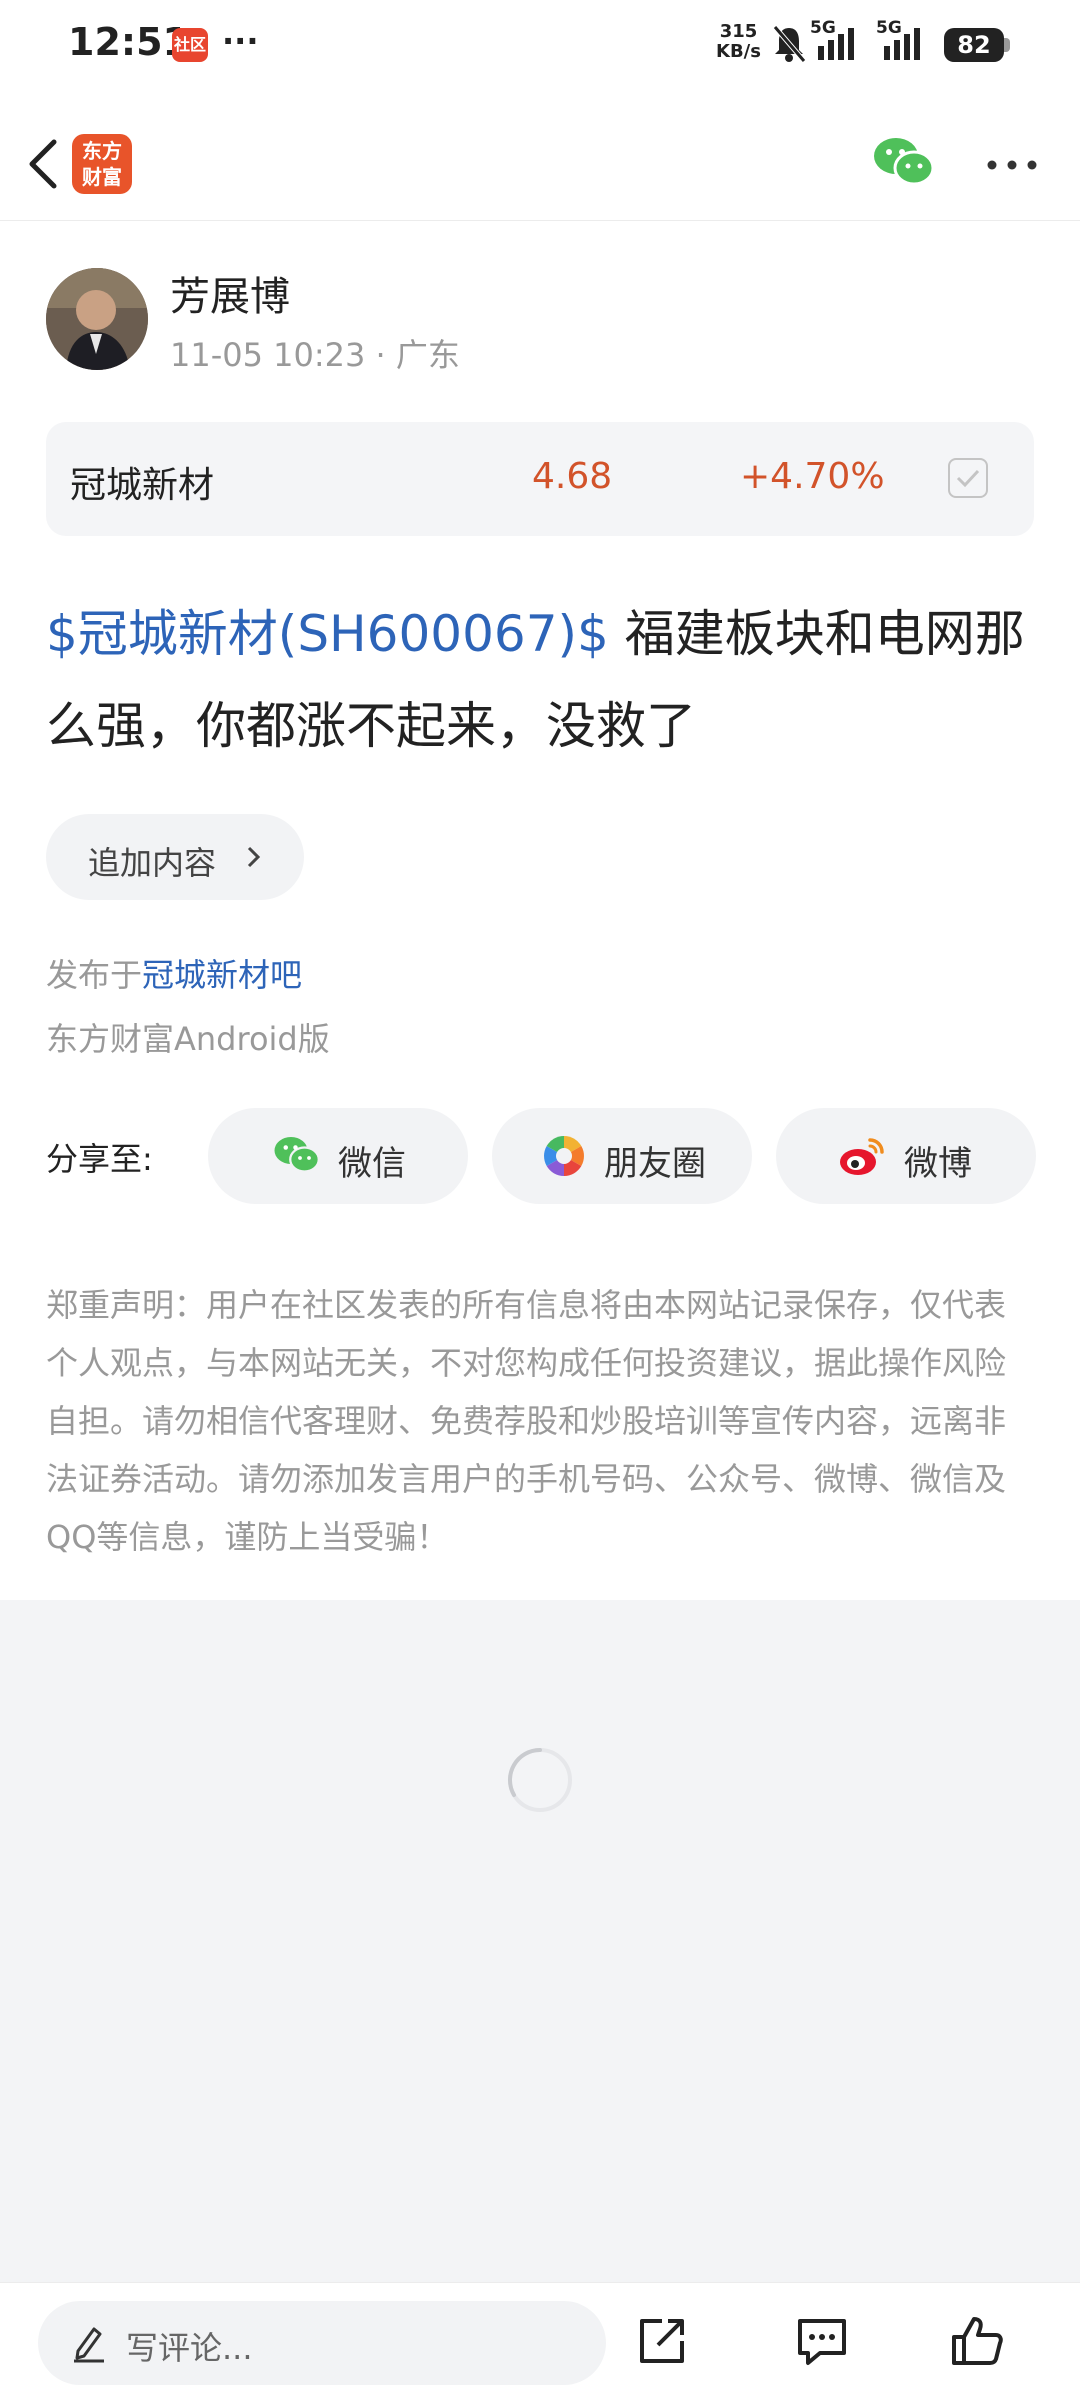  I want to click on community-app-icon: 社区, so click(190, 45).